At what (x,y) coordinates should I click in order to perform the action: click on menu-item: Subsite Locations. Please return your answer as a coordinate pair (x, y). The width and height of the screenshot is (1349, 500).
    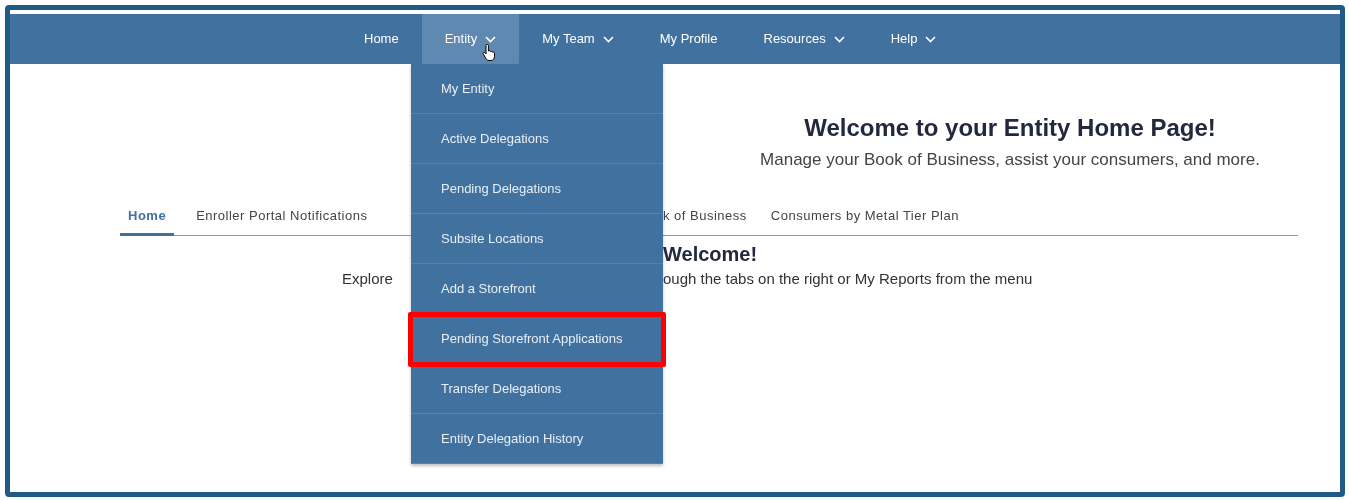
    Looking at the image, I should click on (537, 239).